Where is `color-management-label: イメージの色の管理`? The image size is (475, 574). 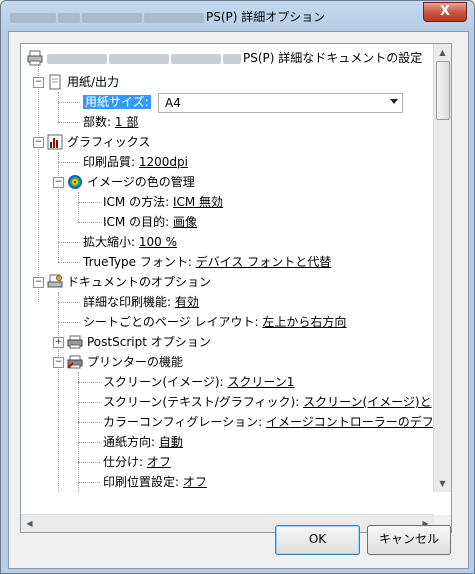
color-management-label: イメージの色の管理 is located at coordinates (141, 182).